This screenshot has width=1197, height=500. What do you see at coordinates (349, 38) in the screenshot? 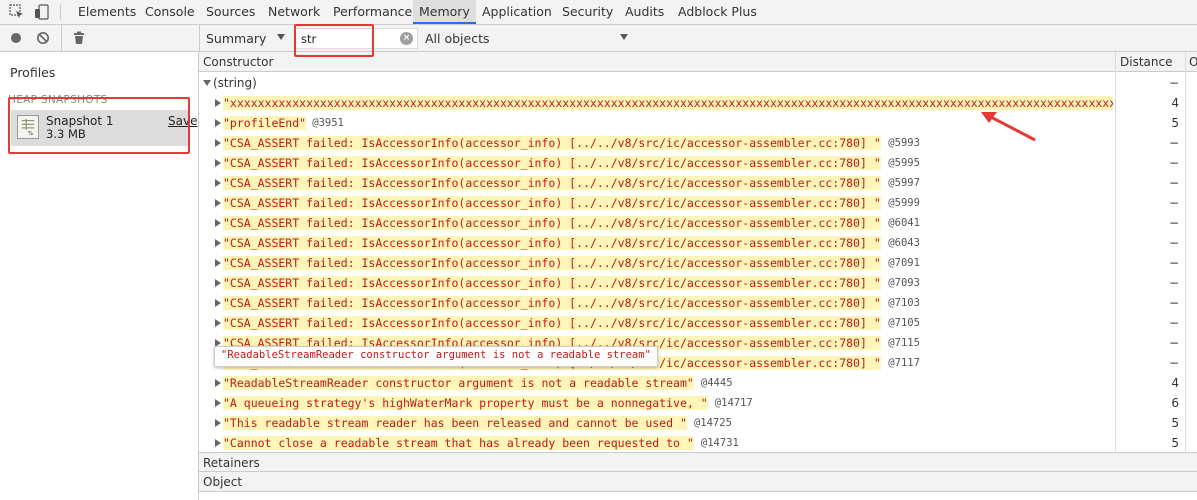
I see `class-filter-input` at bounding box center [349, 38].